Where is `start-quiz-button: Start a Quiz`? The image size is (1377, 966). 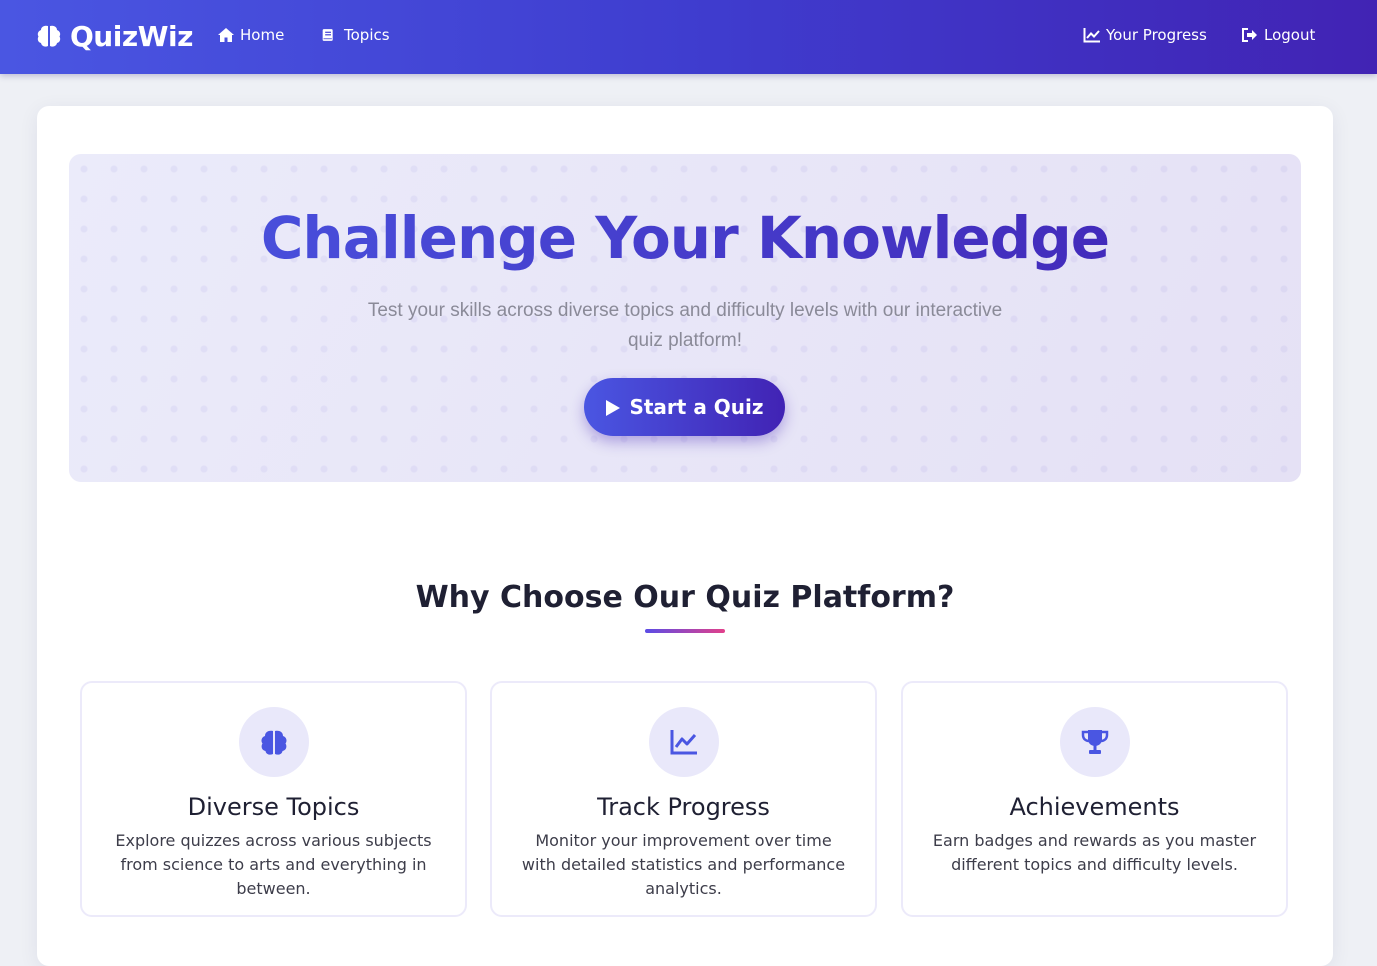 start-quiz-button: Start a Quiz is located at coordinates (684, 407).